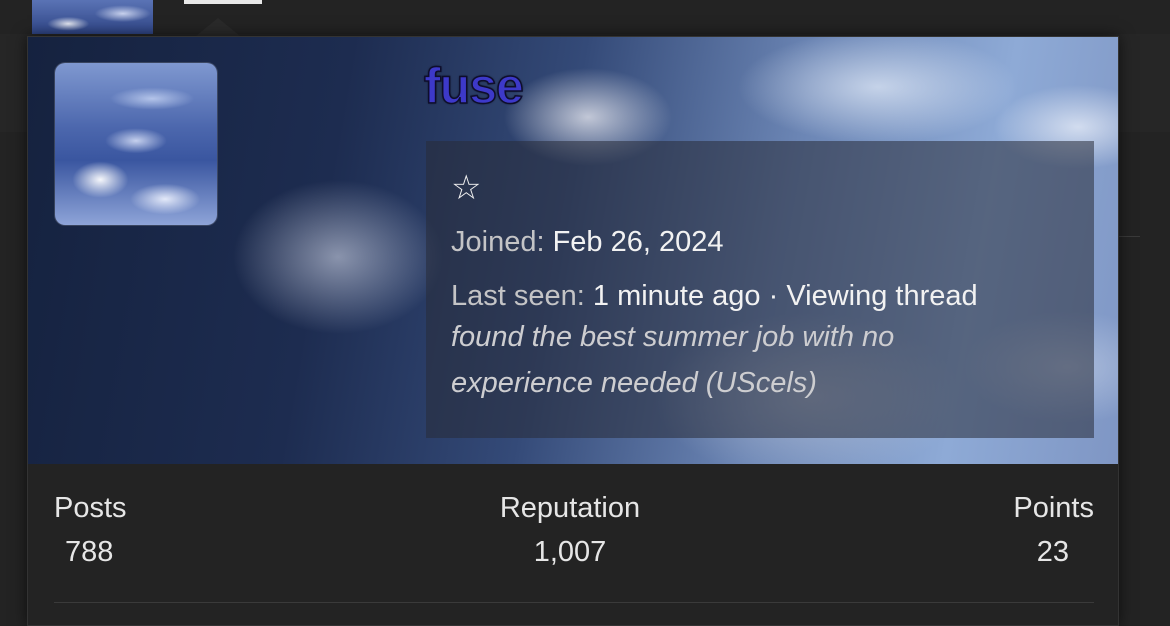 The image size is (1170, 626). What do you see at coordinates (570, 552) in the screenshot?
I see `stat-value: 1,007` at bounding box center [570, 552].